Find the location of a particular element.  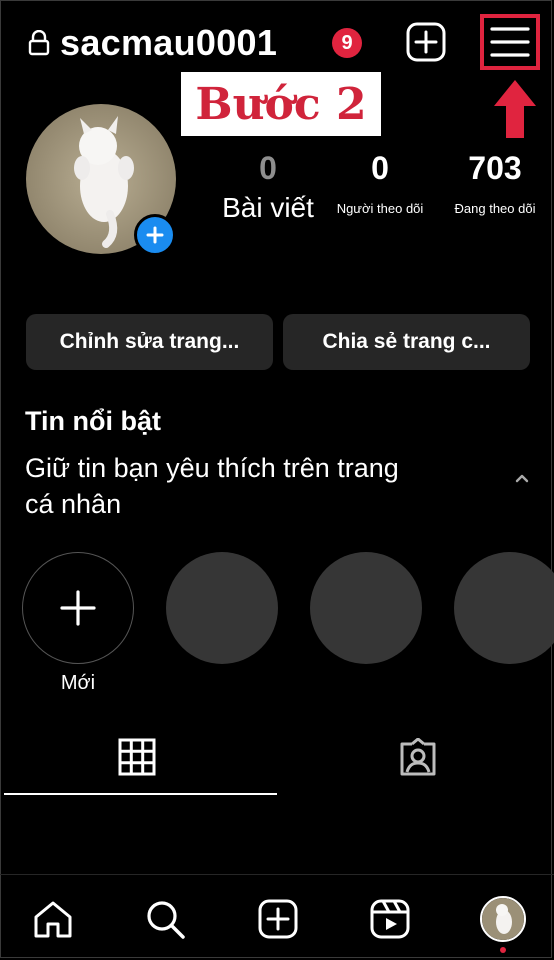

create-icon is located at coordinates (278, 919).